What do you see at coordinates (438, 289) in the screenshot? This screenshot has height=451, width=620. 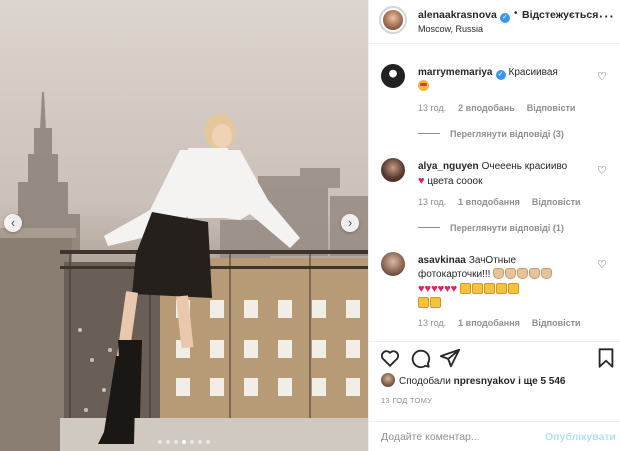 I see `red-heart-emoji-icon: ♥♥♥♥♥♥` at bounding box center [438, 289].